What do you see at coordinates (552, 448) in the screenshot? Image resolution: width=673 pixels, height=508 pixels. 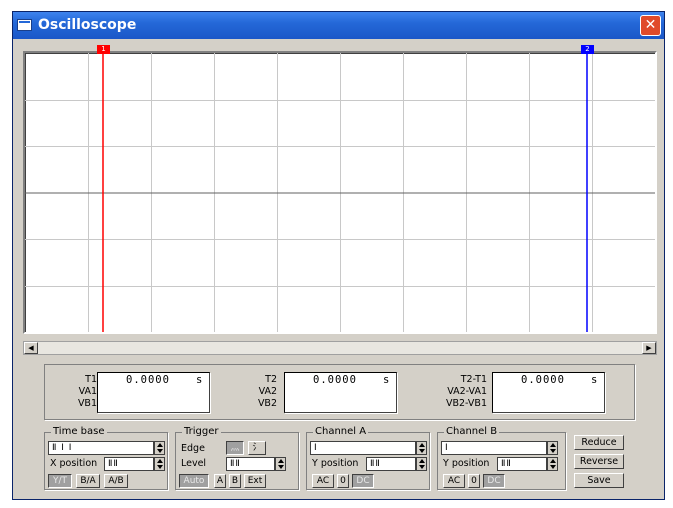 I see `channel-b-scale-spinner` at bounding box center [552, 448].